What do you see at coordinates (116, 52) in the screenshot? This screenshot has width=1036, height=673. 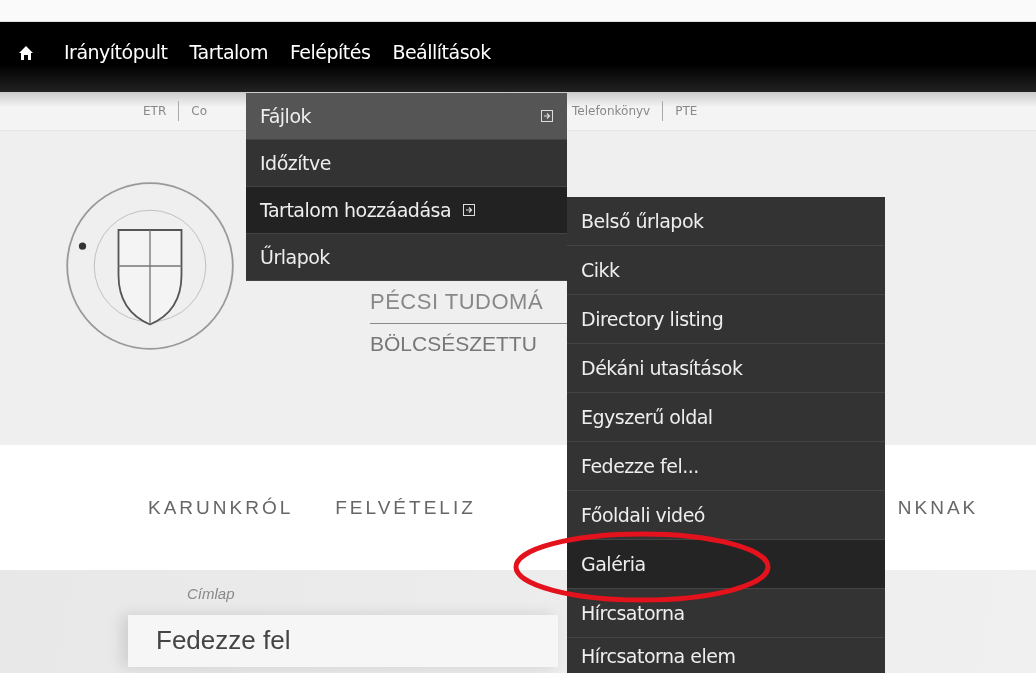 I see `toolbar-menu-item: Irányítópult` at bounding box center [116, 52].